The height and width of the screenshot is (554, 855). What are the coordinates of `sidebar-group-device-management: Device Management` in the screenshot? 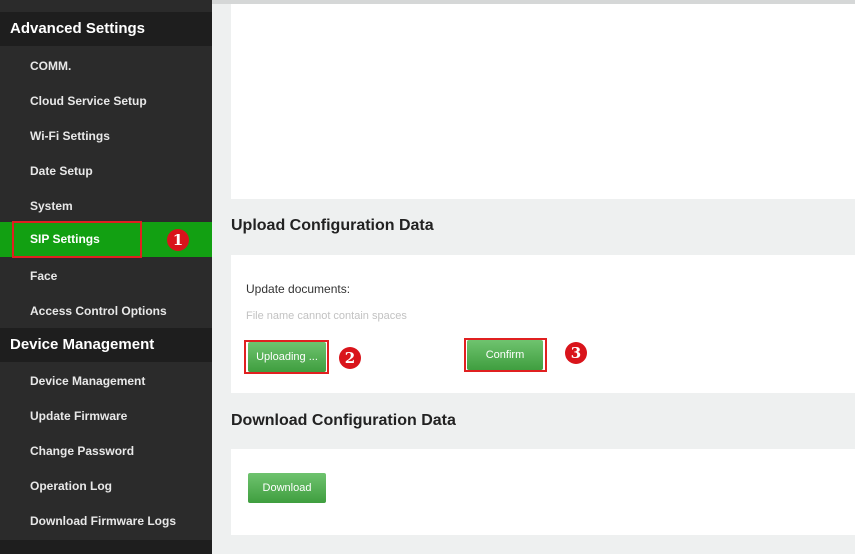 It's located at (106, 345).